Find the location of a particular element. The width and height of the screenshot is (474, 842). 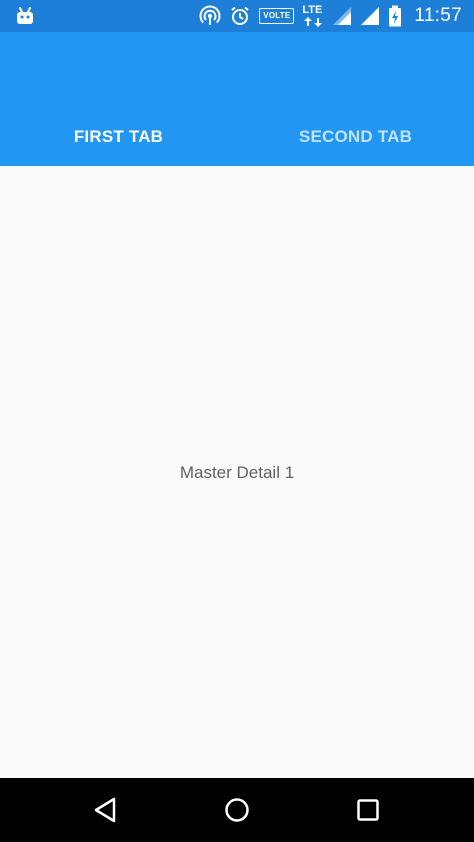

home-button is located at coordinates (237, 810).